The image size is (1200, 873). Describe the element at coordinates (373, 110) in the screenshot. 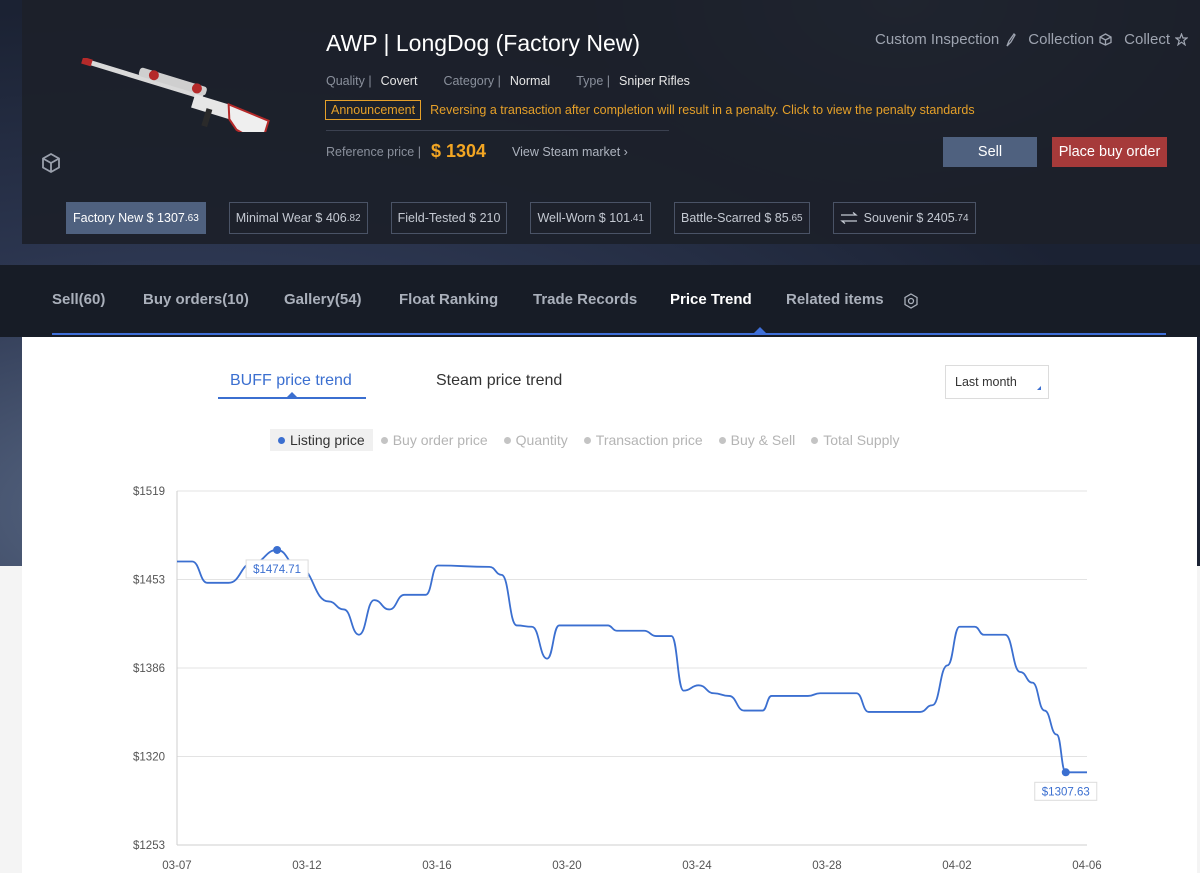

I see `announcement-badge: Announcement` at that location.